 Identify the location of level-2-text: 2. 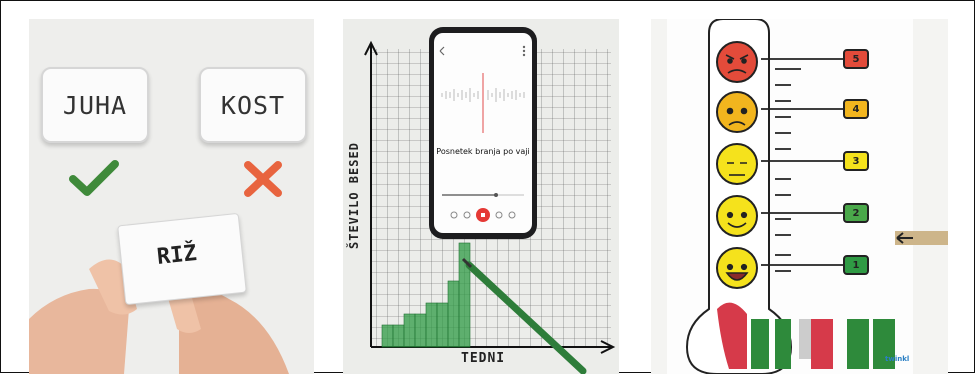
(856, 213).